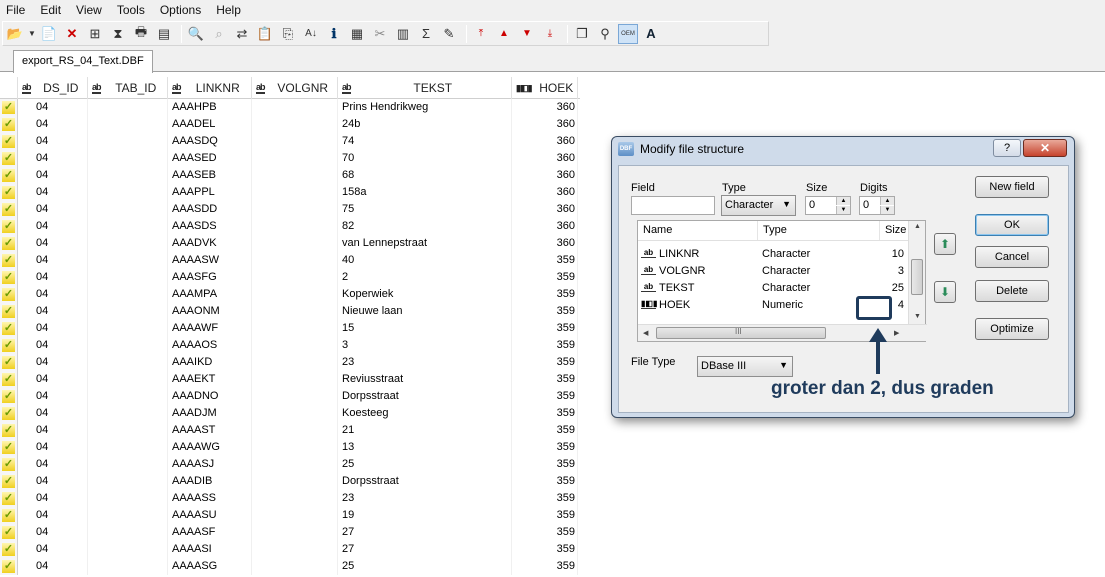  Describe the element at coordinates (290, 345) in the screenshot. I see `table-row: ✓ 04 AAAAOS 3 359` at that location.